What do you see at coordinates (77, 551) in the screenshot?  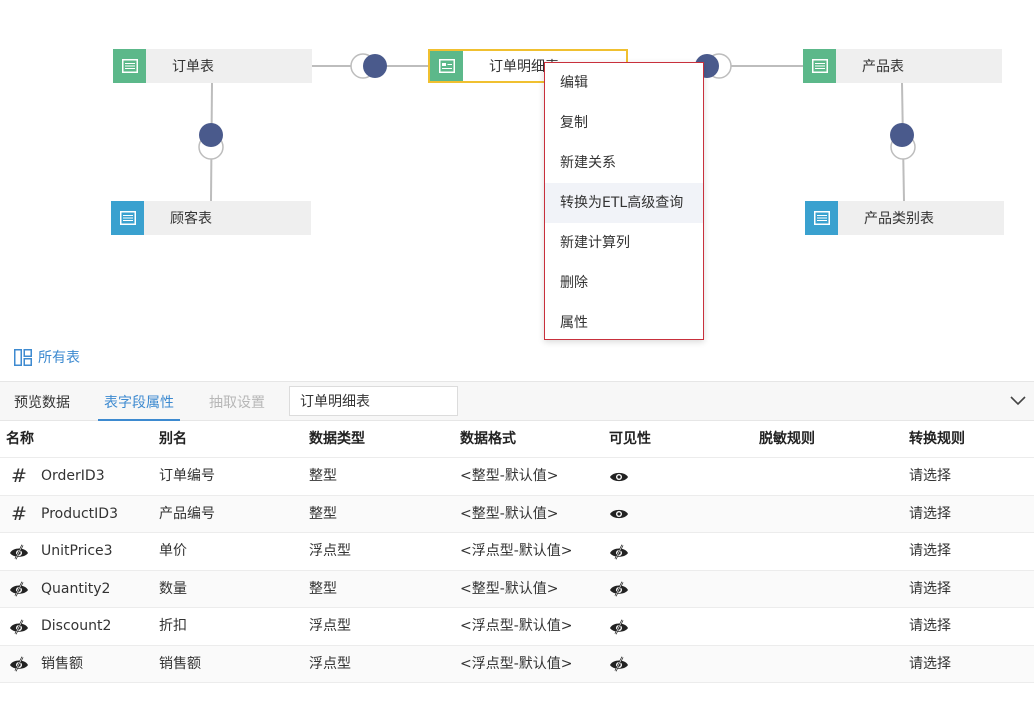 I see `field-name: UnitPrice3` at bounding box center [77, 551].